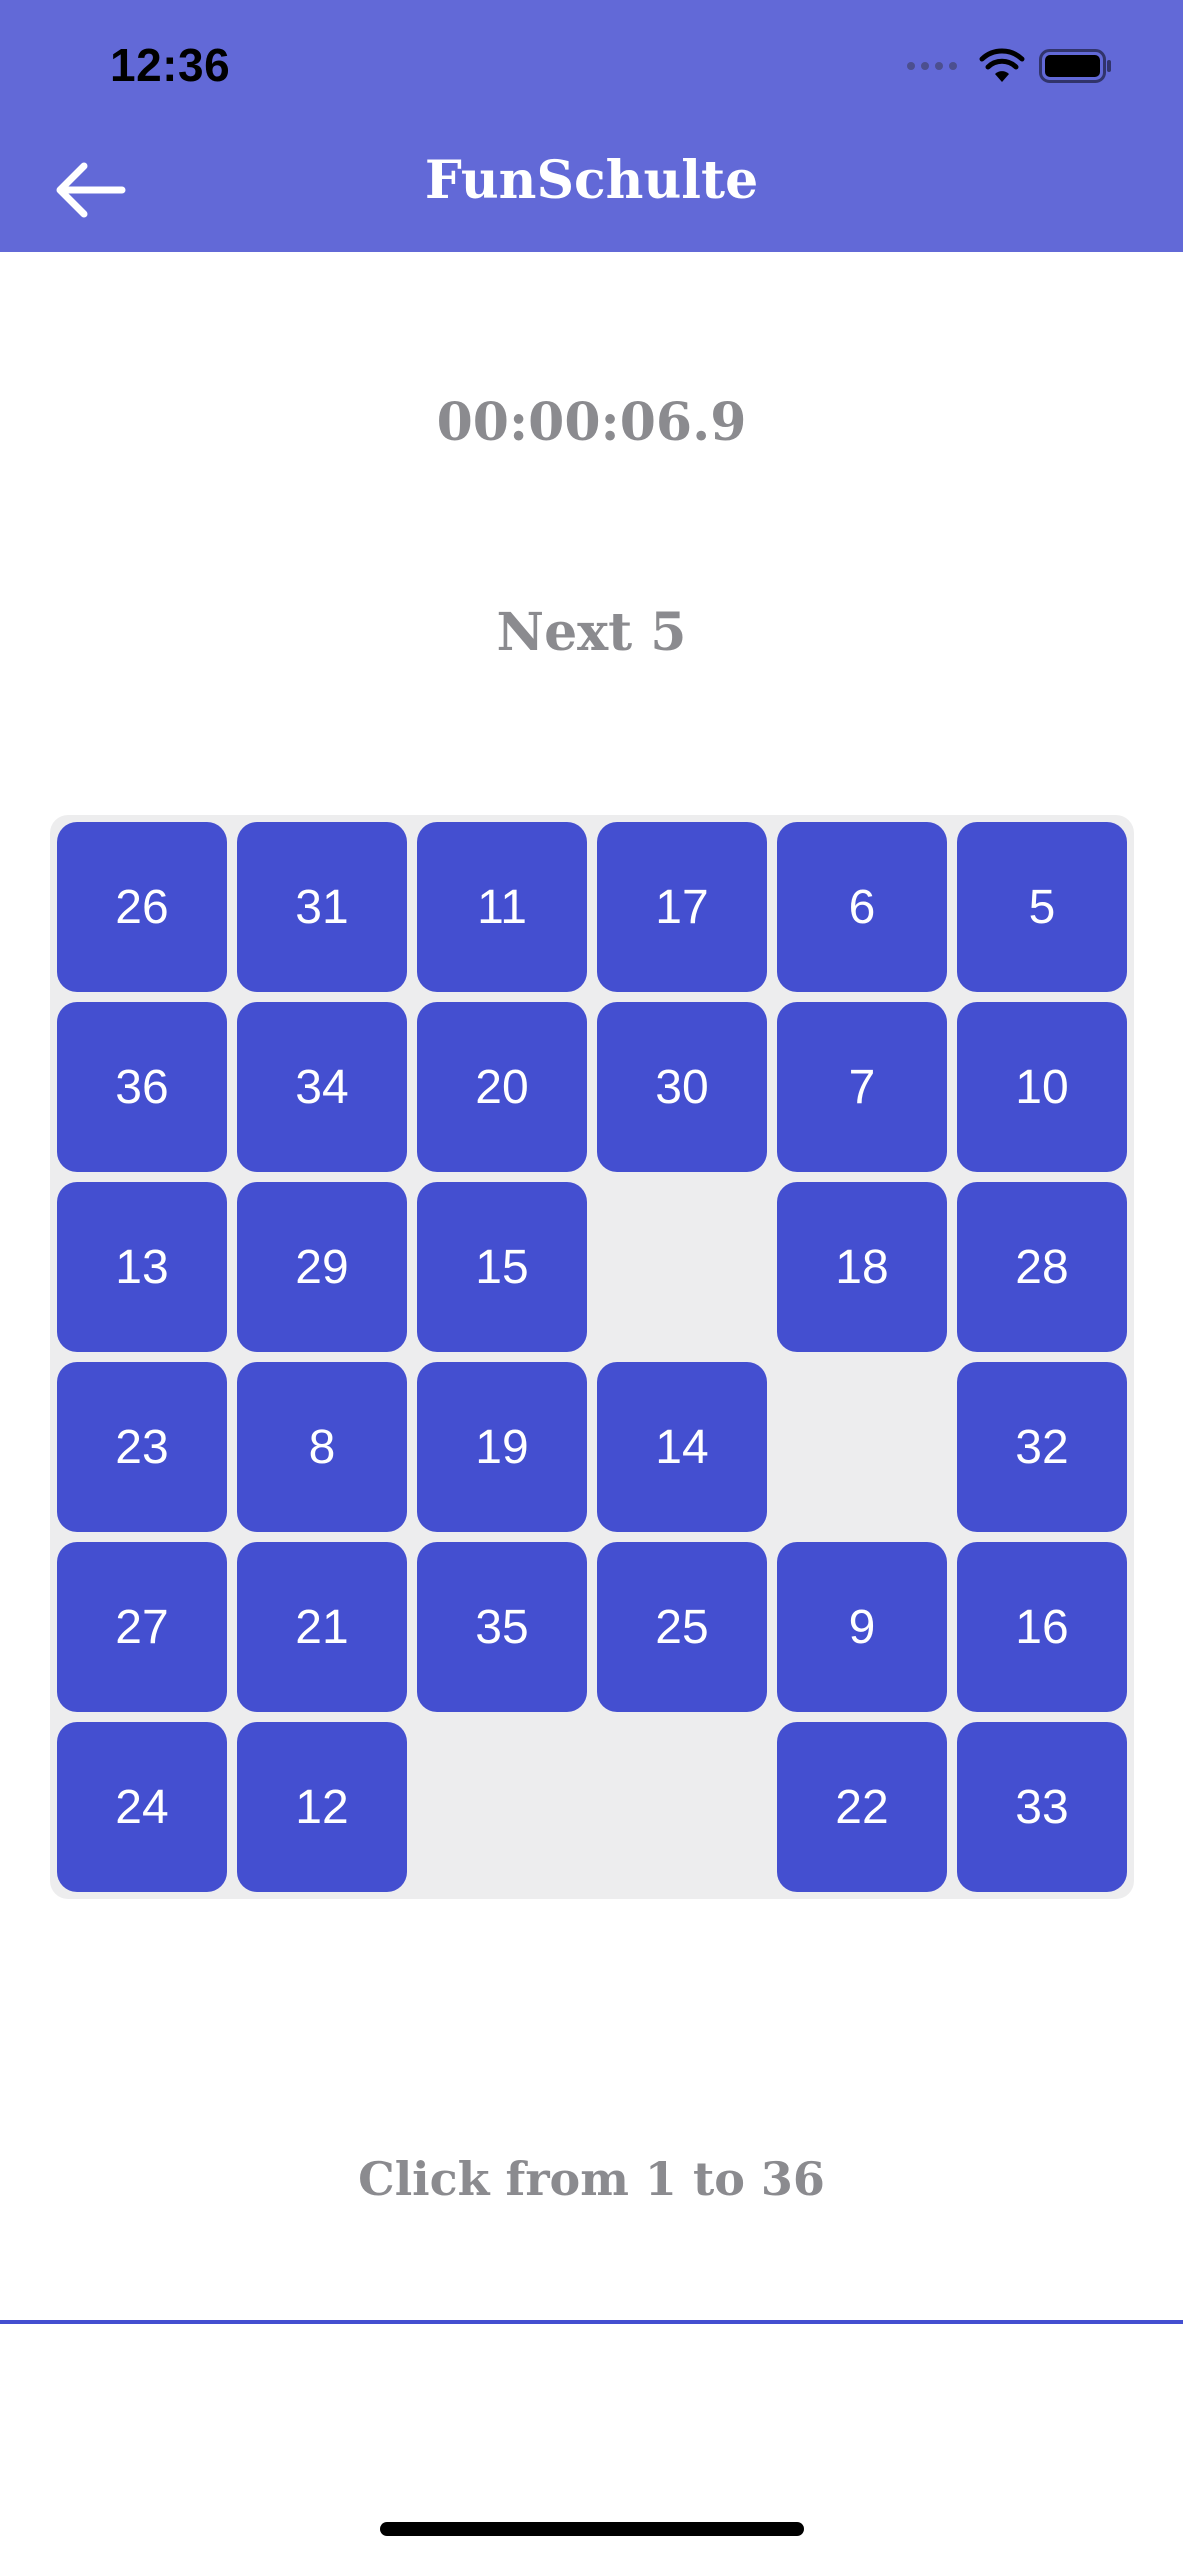 The image size is (1183, 2560). Describe the element at coordinates (682, 907) in the screenshot. I see `grid-cell-17: 17` at that location.